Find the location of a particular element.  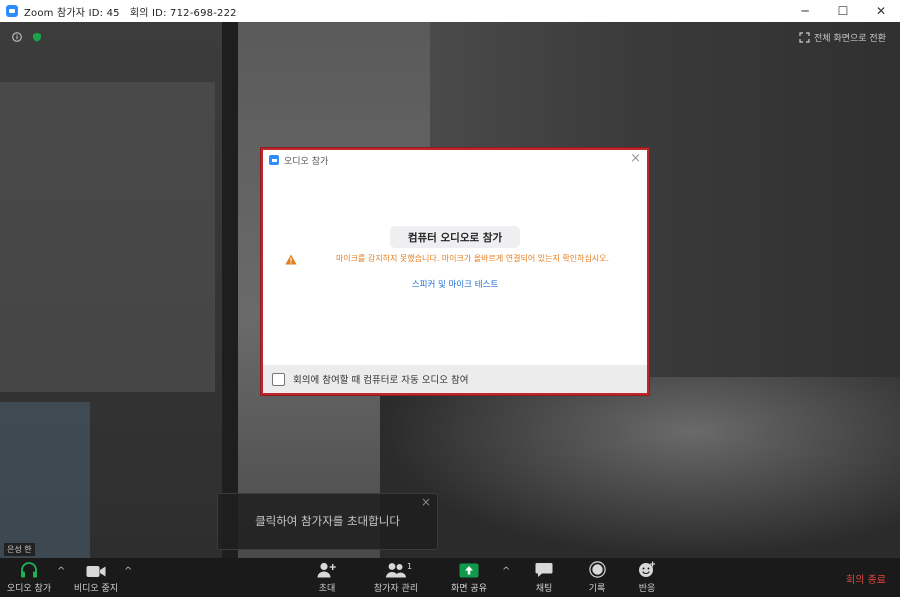

reactions-label: 반응 is located at coordinates (647, 589).